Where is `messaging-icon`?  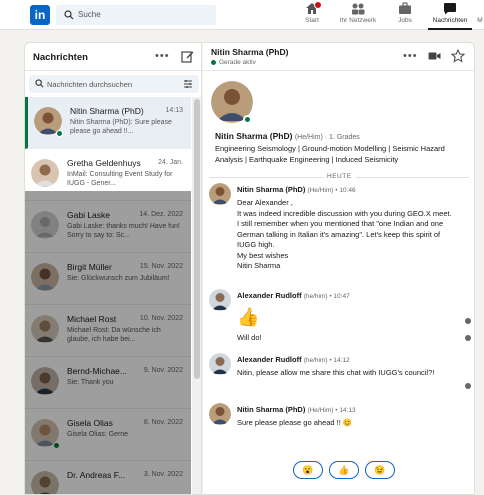 messaging-icon is located at coordinates (450, 9).